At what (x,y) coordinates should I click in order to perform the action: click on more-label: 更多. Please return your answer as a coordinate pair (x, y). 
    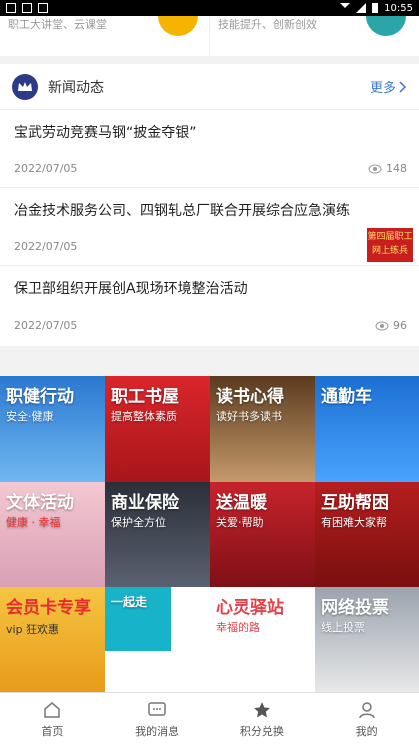
    Looking at the image, I should click on (382, 88).